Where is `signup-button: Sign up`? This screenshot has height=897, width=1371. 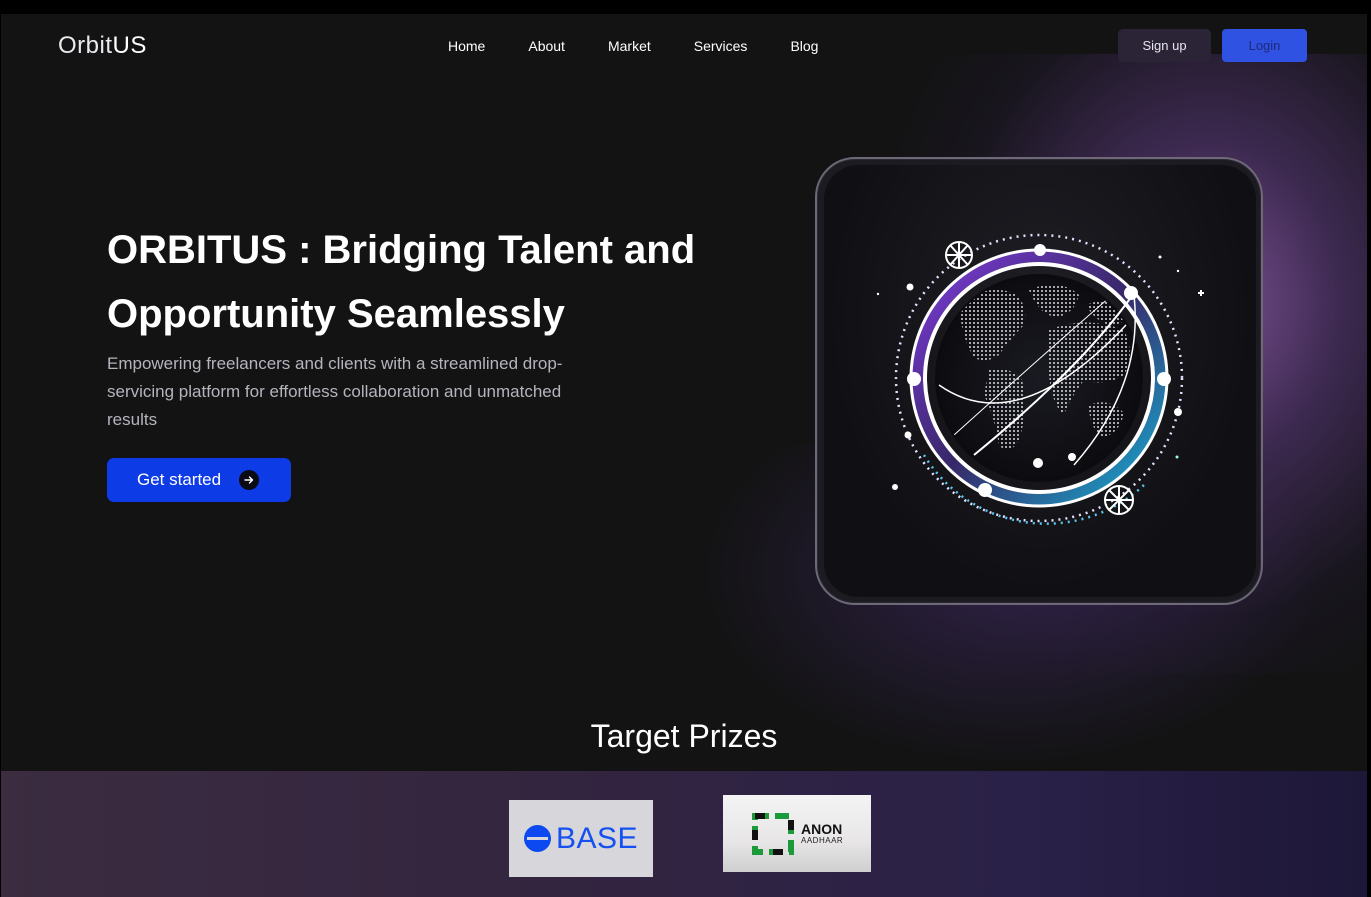 signup-button: Sign up is located at coordinates (1164, 45).